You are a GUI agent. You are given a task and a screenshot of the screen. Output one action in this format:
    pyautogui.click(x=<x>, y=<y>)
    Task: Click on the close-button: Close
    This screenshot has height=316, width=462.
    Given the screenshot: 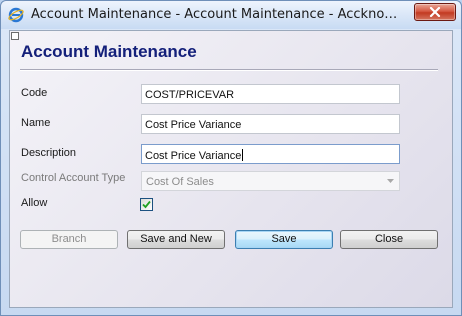 What is the action you would take?
    pyautogui.click(x=389, y=239)
    